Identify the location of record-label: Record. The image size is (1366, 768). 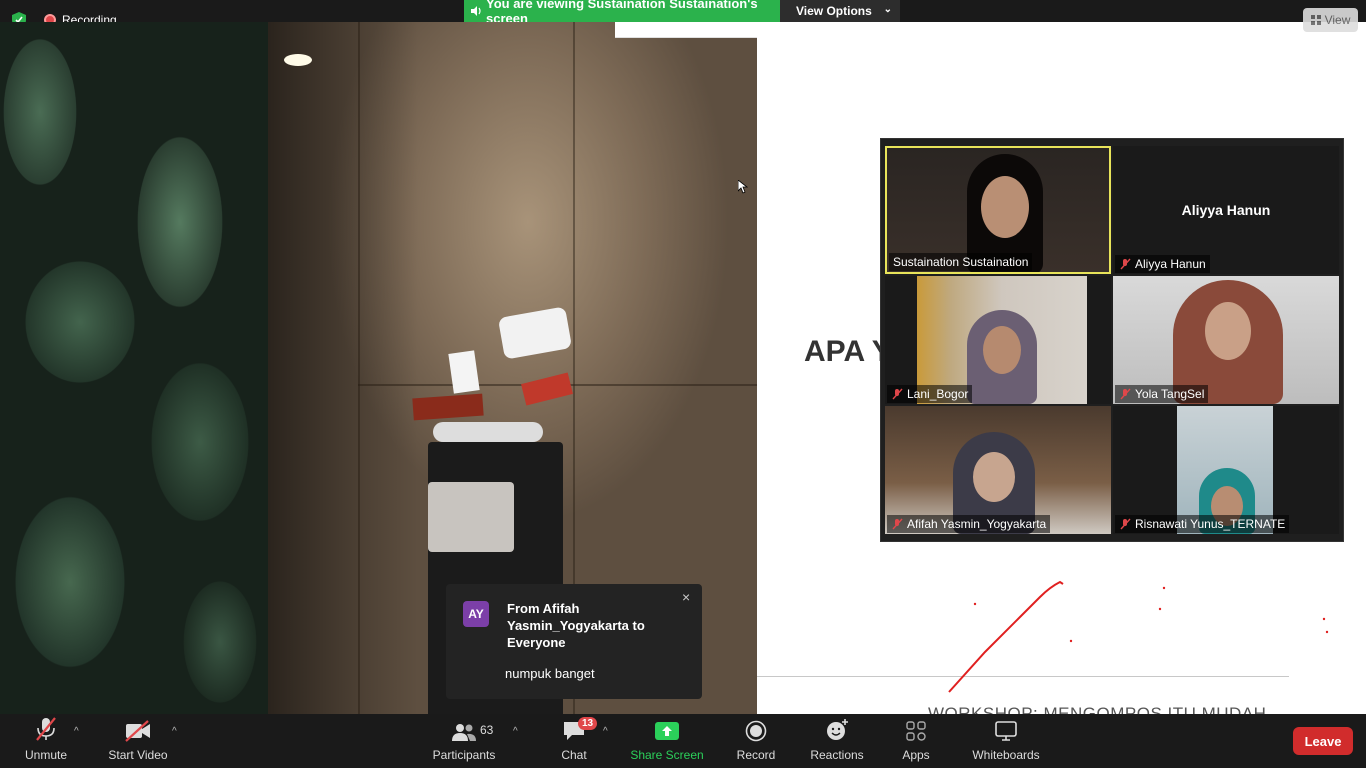
(756, 755).